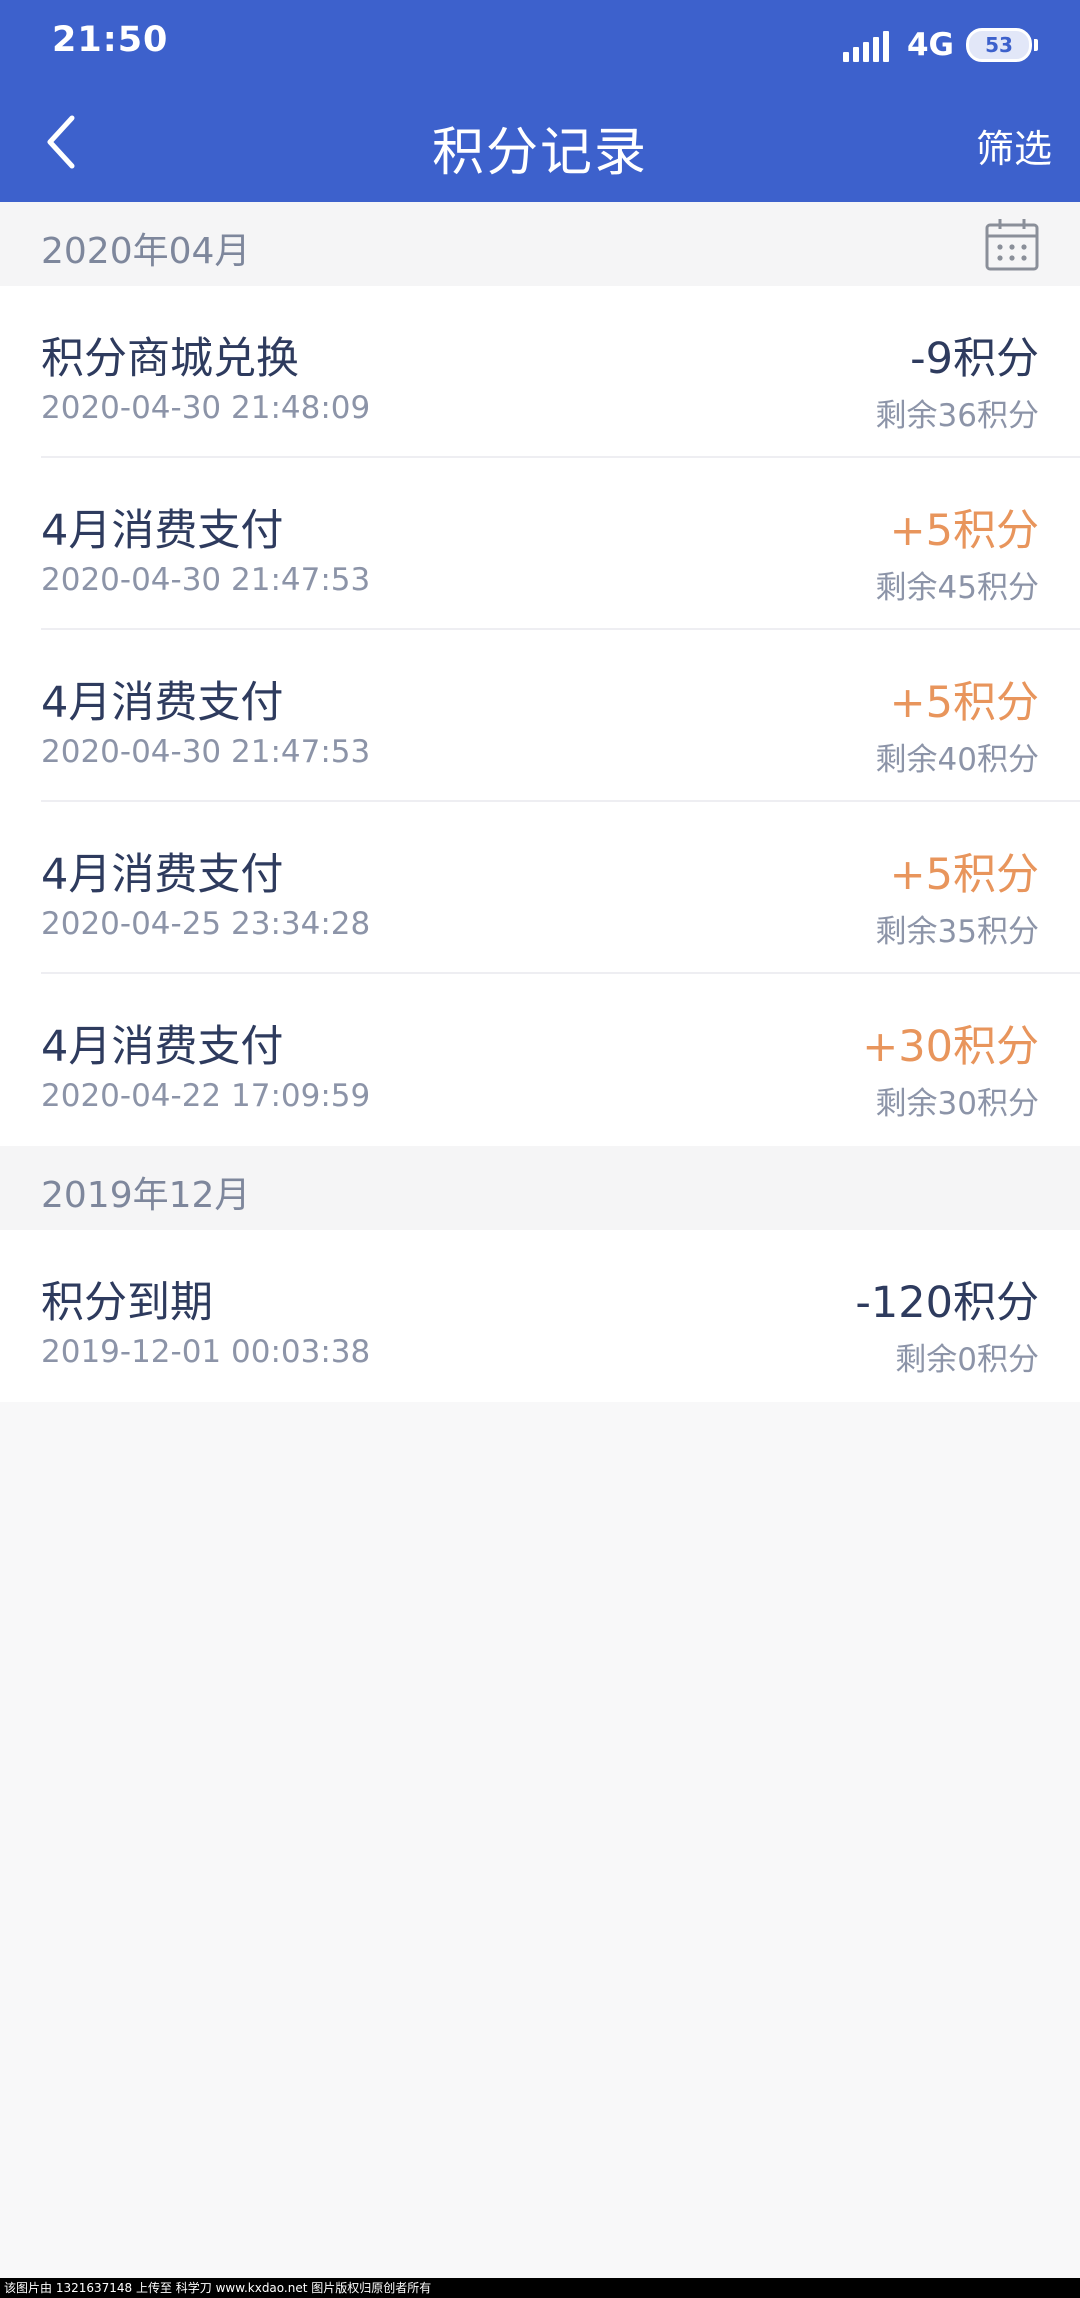 The height and width of the screenshot is (2298, 1080). Describe the element at coordinates (930, 45) in the screenshot. I see `network-type: 4G` at that location.